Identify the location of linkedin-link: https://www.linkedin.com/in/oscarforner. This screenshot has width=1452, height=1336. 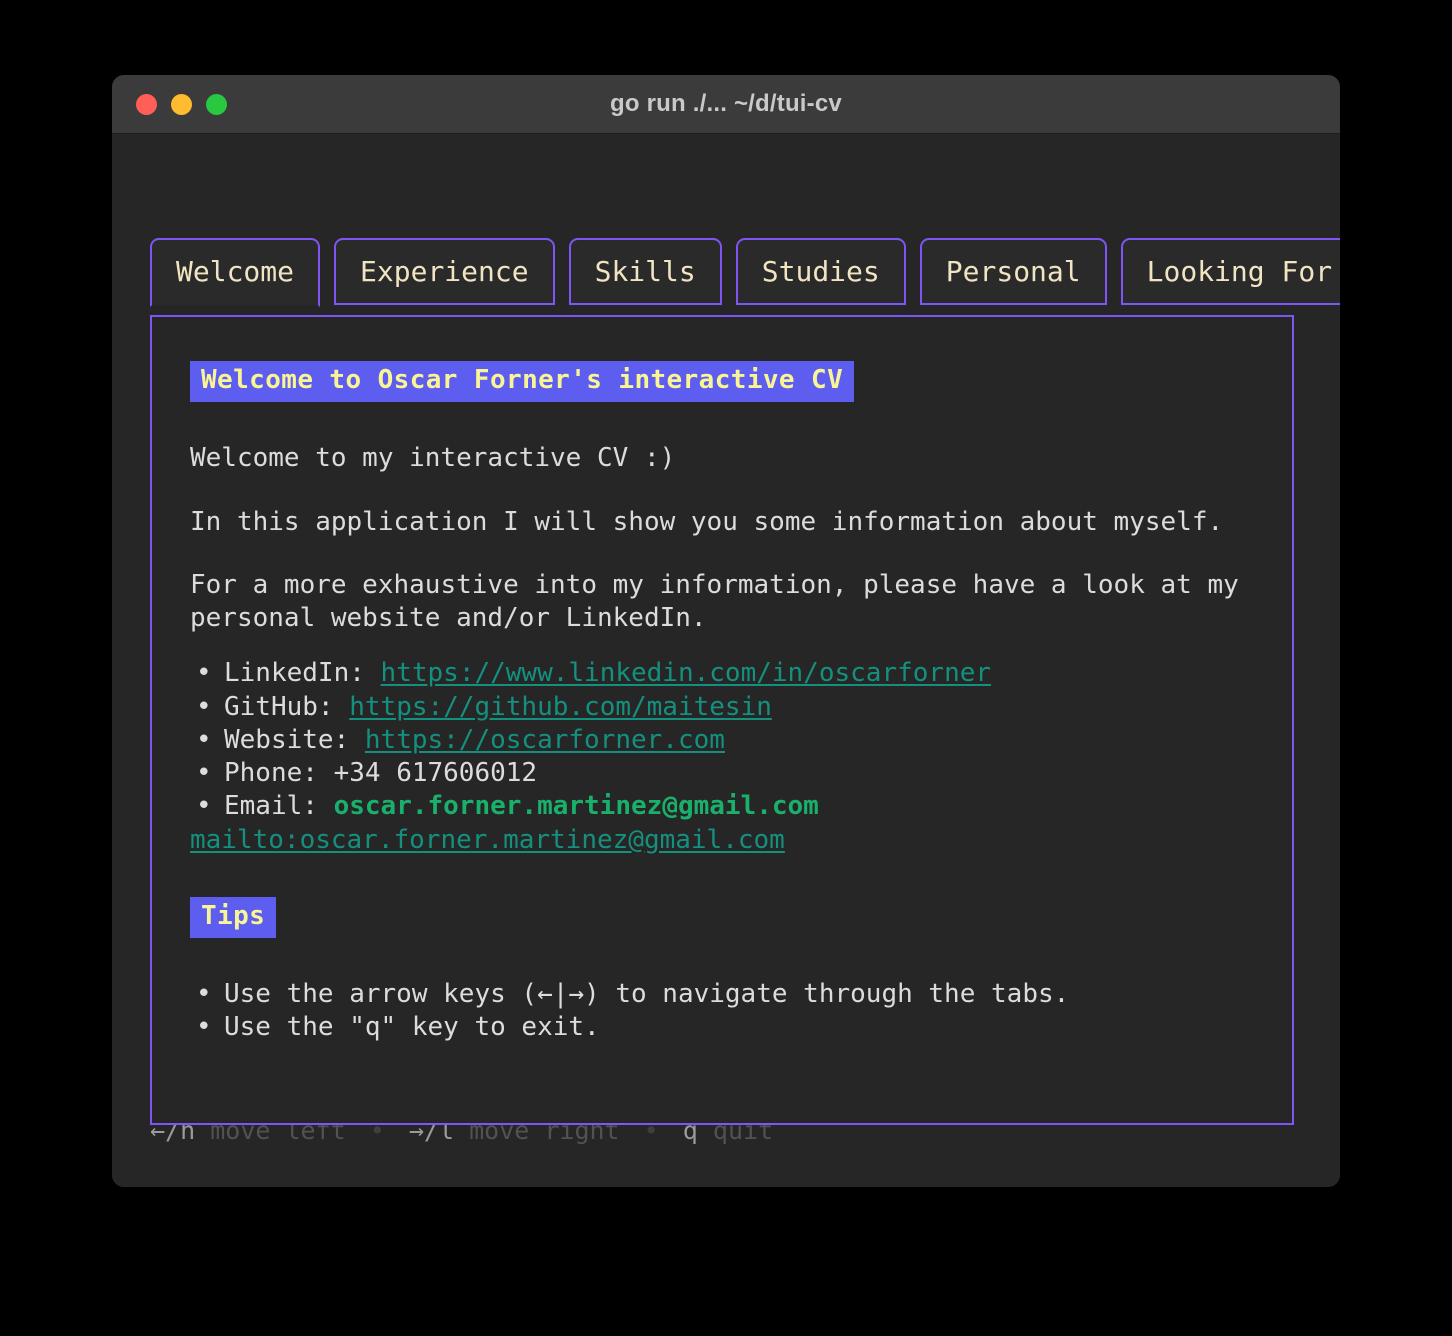
(686, 673).